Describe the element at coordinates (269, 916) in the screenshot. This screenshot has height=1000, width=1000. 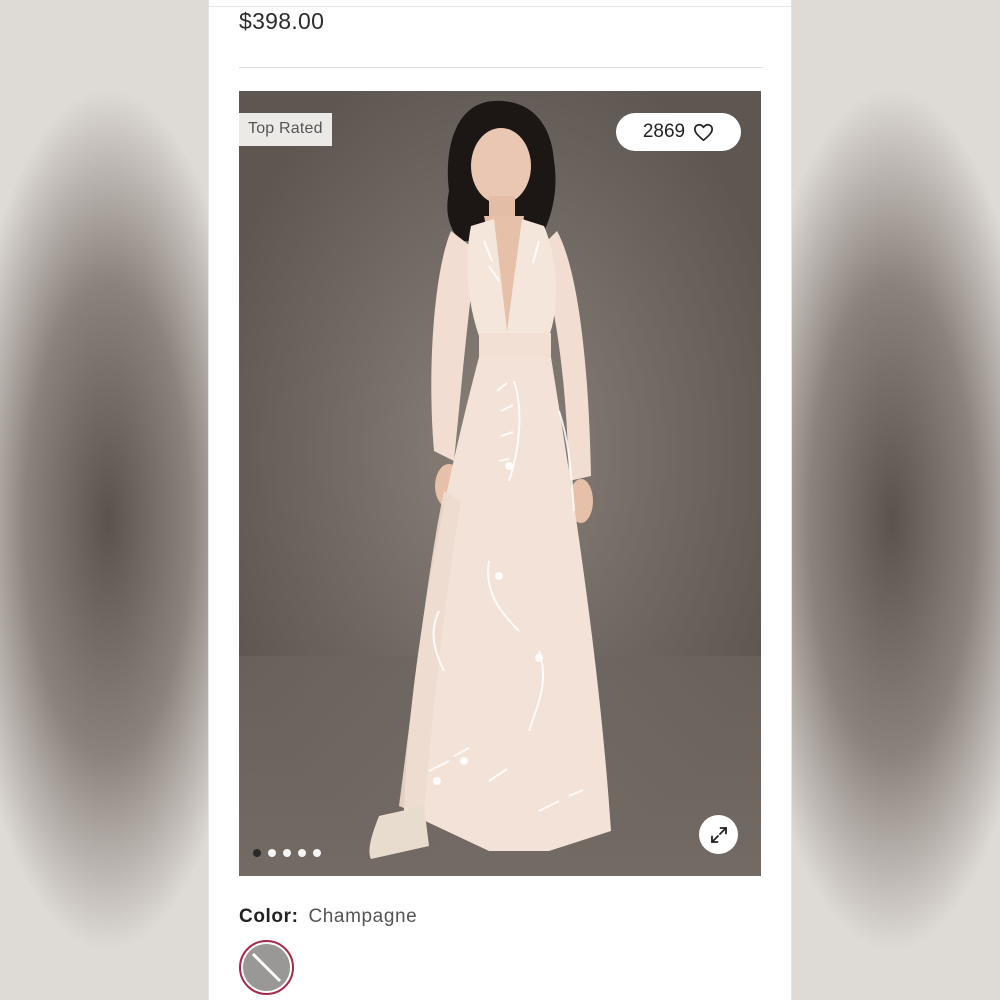
I see `color-label: Color:` at that location.